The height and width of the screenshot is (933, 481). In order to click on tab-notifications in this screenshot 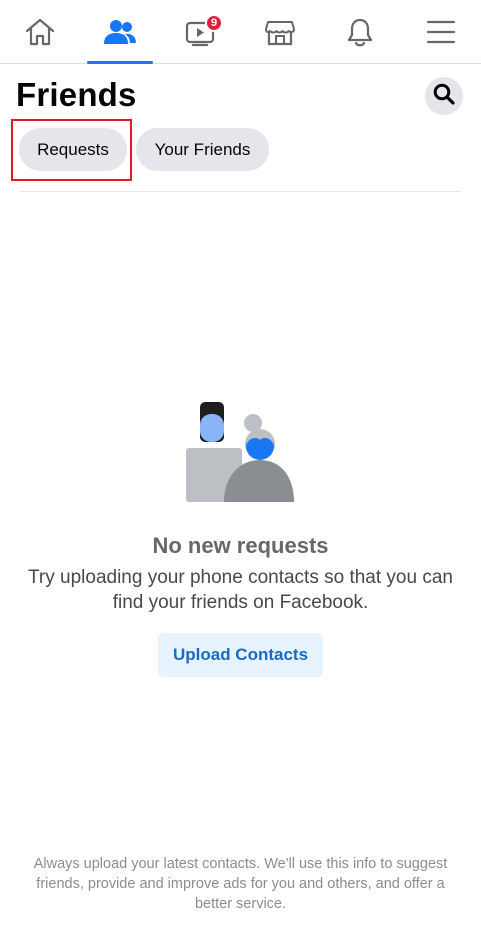, I will do `click(360, 31)`.